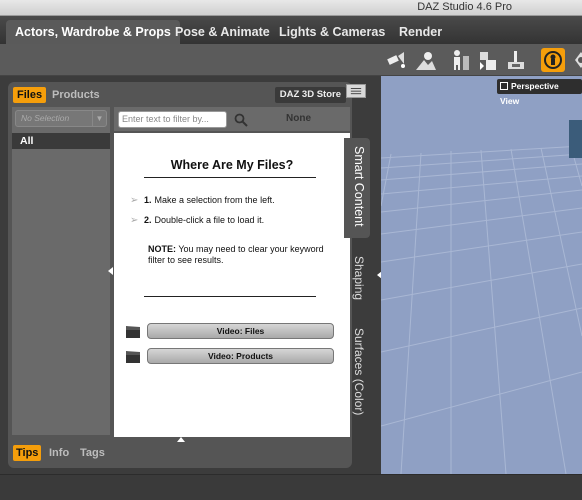  Describe the element at coordinates (553, 60) in the screenshot. I see `active-pose-tool-icon` at that location.